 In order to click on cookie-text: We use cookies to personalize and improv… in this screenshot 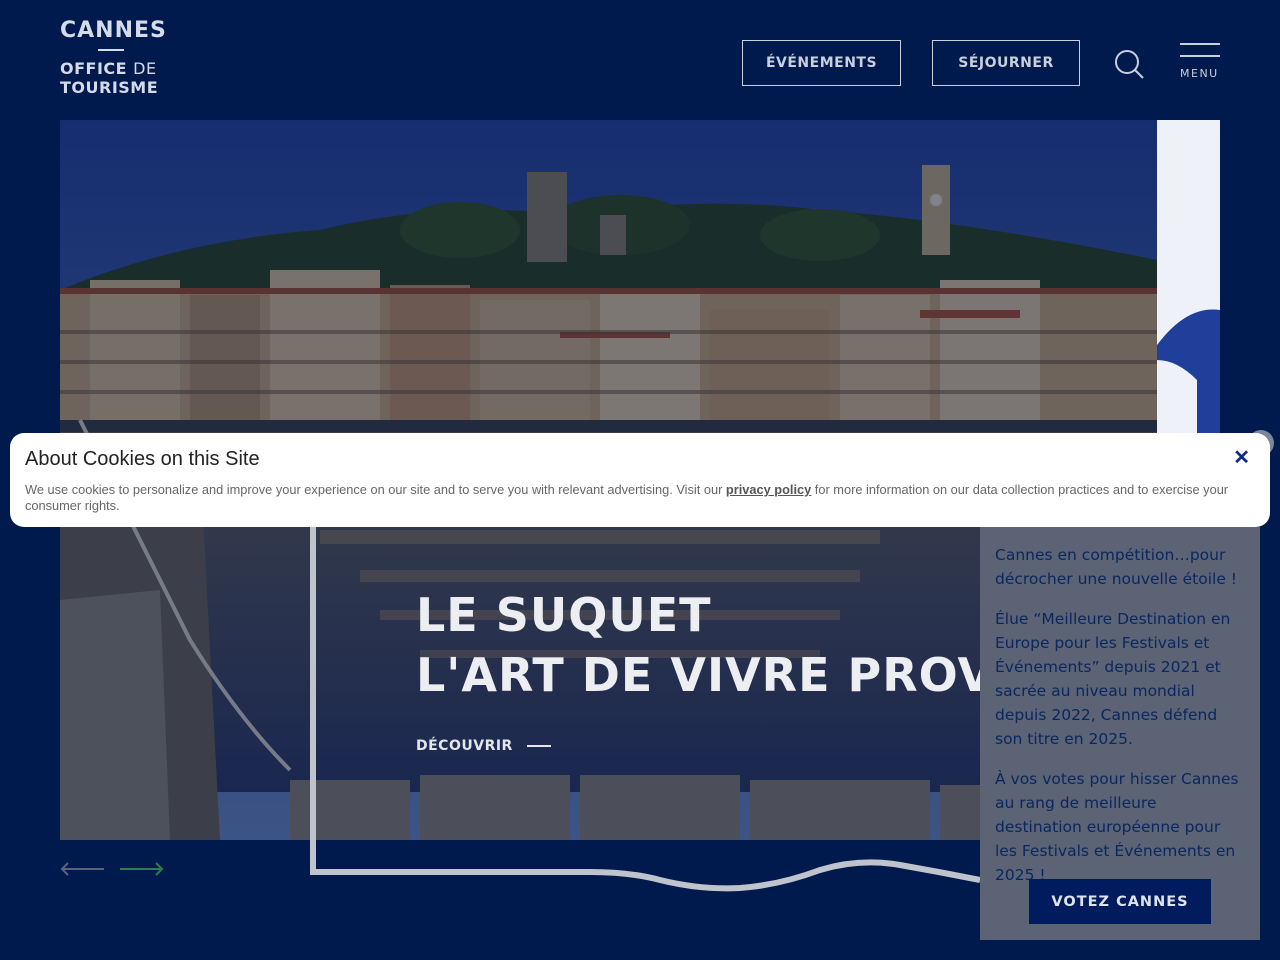, I will do `click(640, 498)`.